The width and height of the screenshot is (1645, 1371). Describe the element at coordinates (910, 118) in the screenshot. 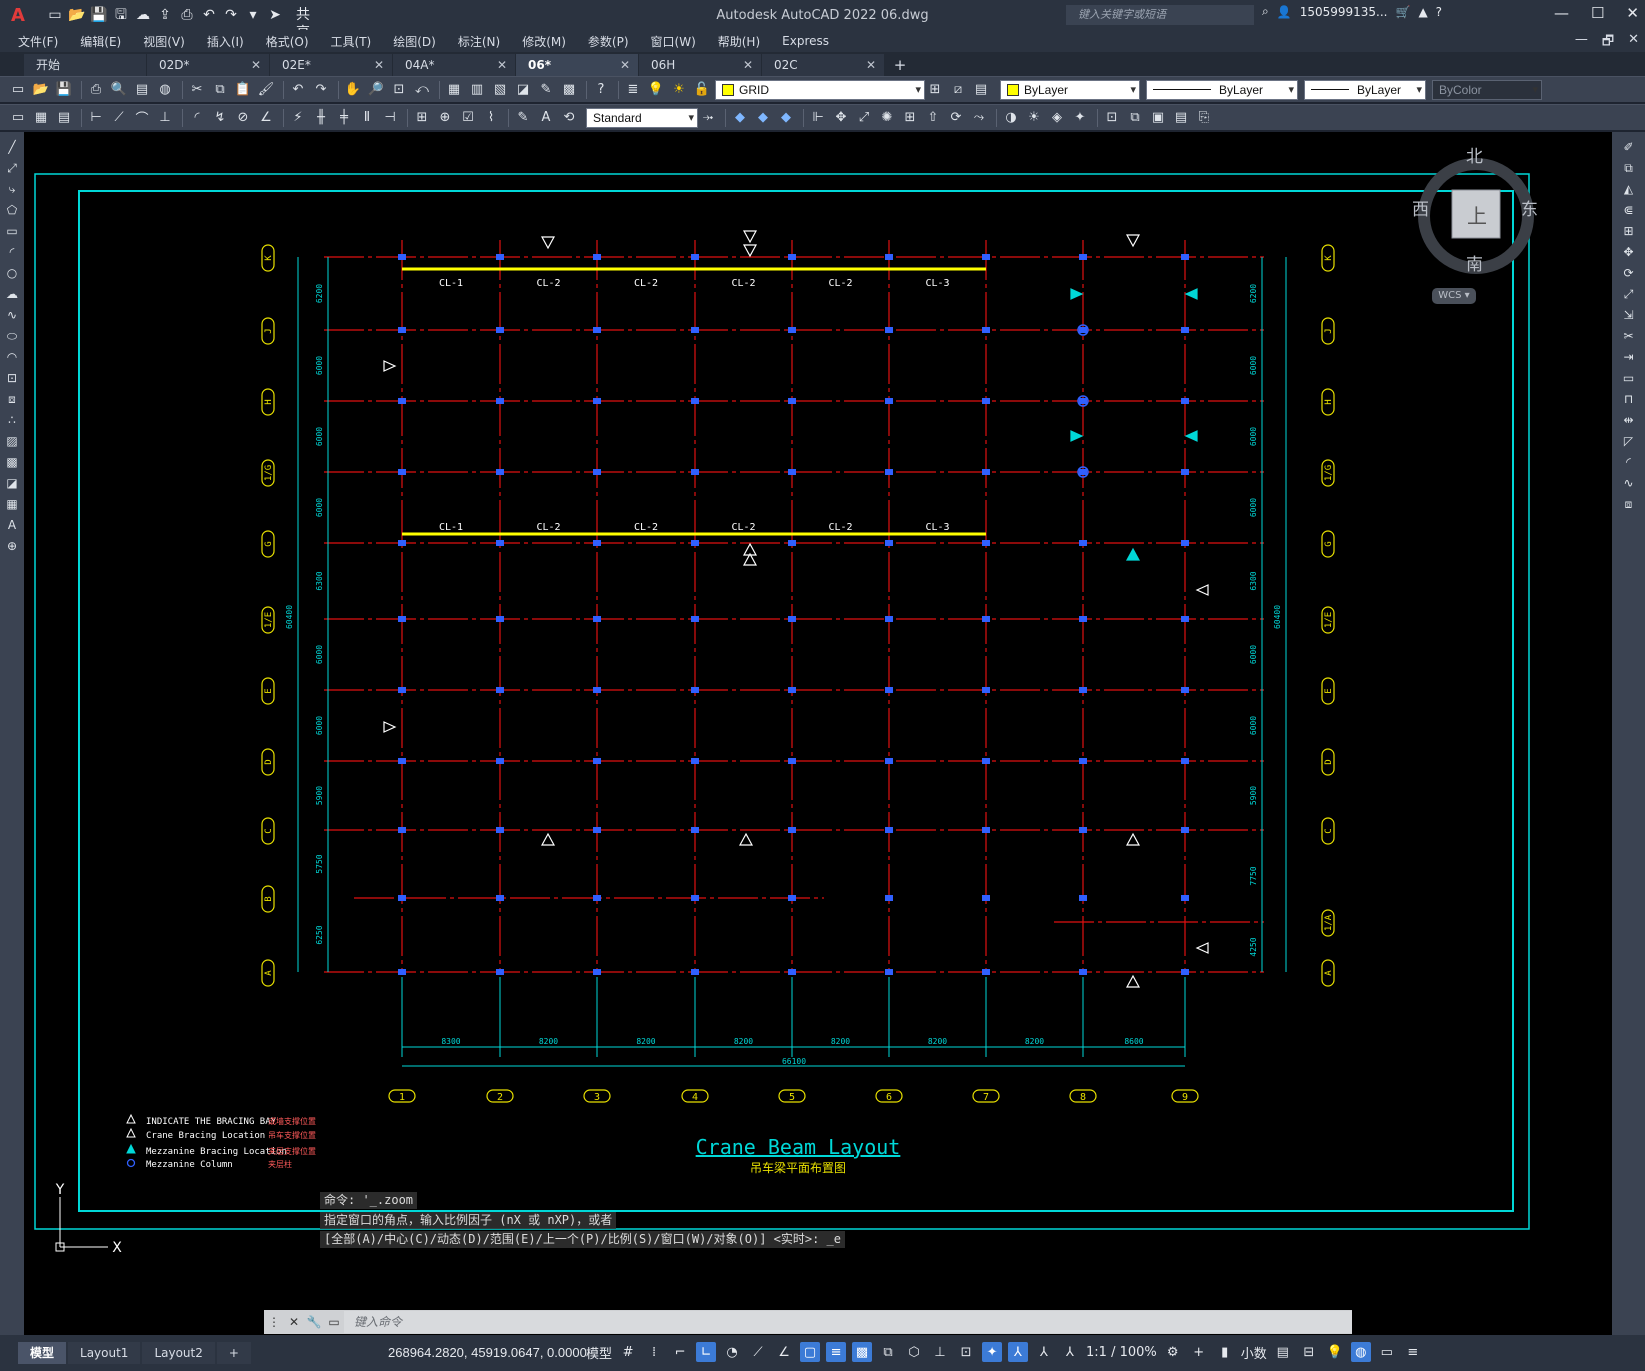

I see `array-icon: ⊞` at that location.